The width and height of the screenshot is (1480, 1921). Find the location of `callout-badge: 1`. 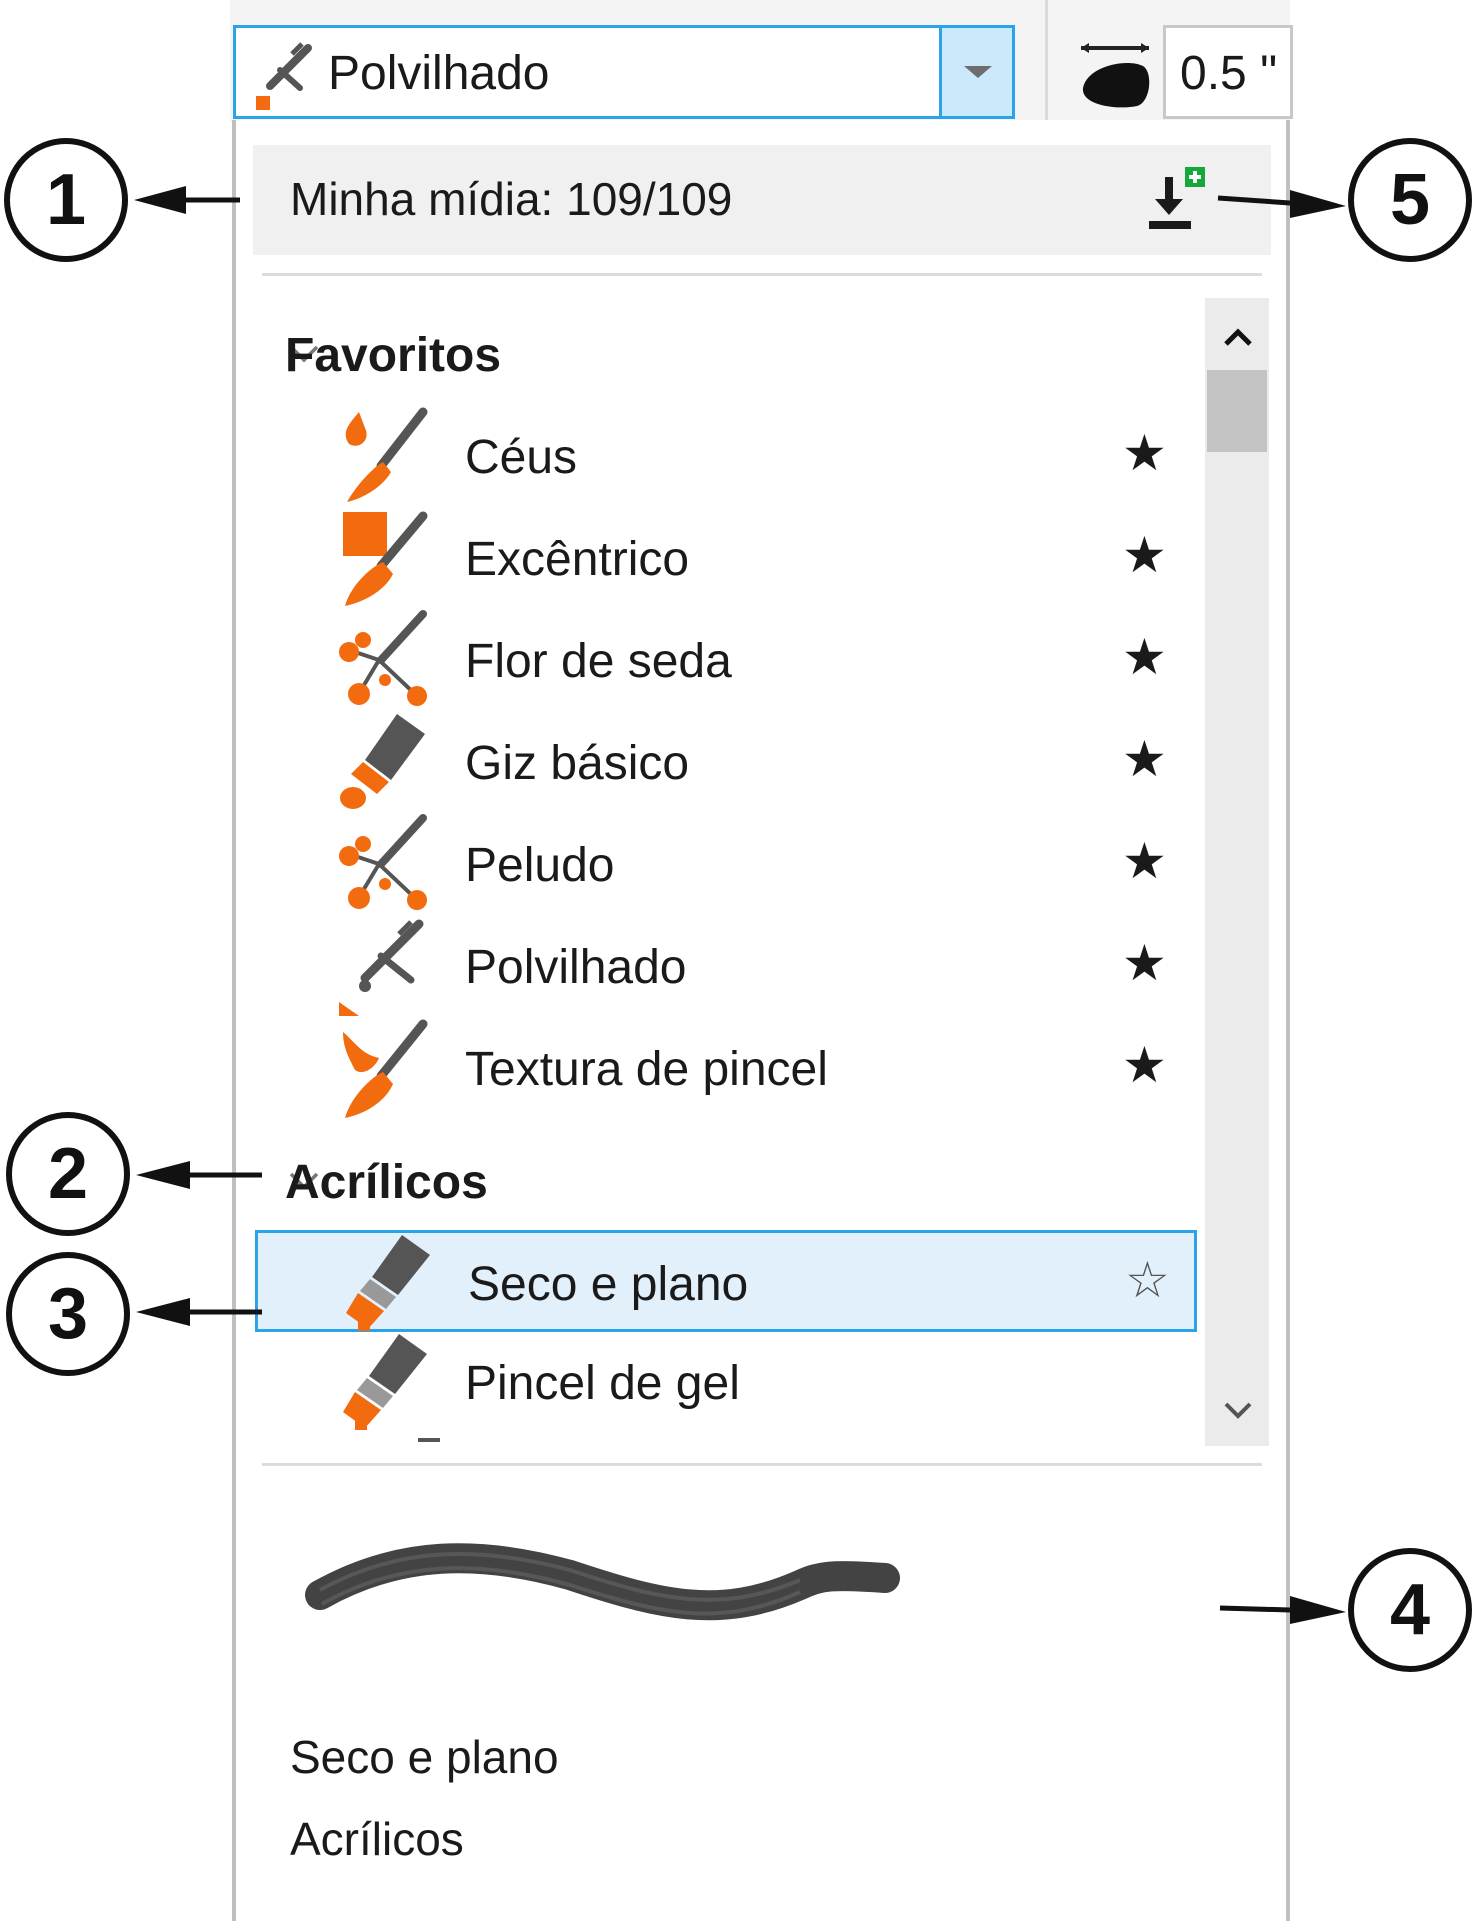

callout-badge: 1 is located at coordinates (66, 200).